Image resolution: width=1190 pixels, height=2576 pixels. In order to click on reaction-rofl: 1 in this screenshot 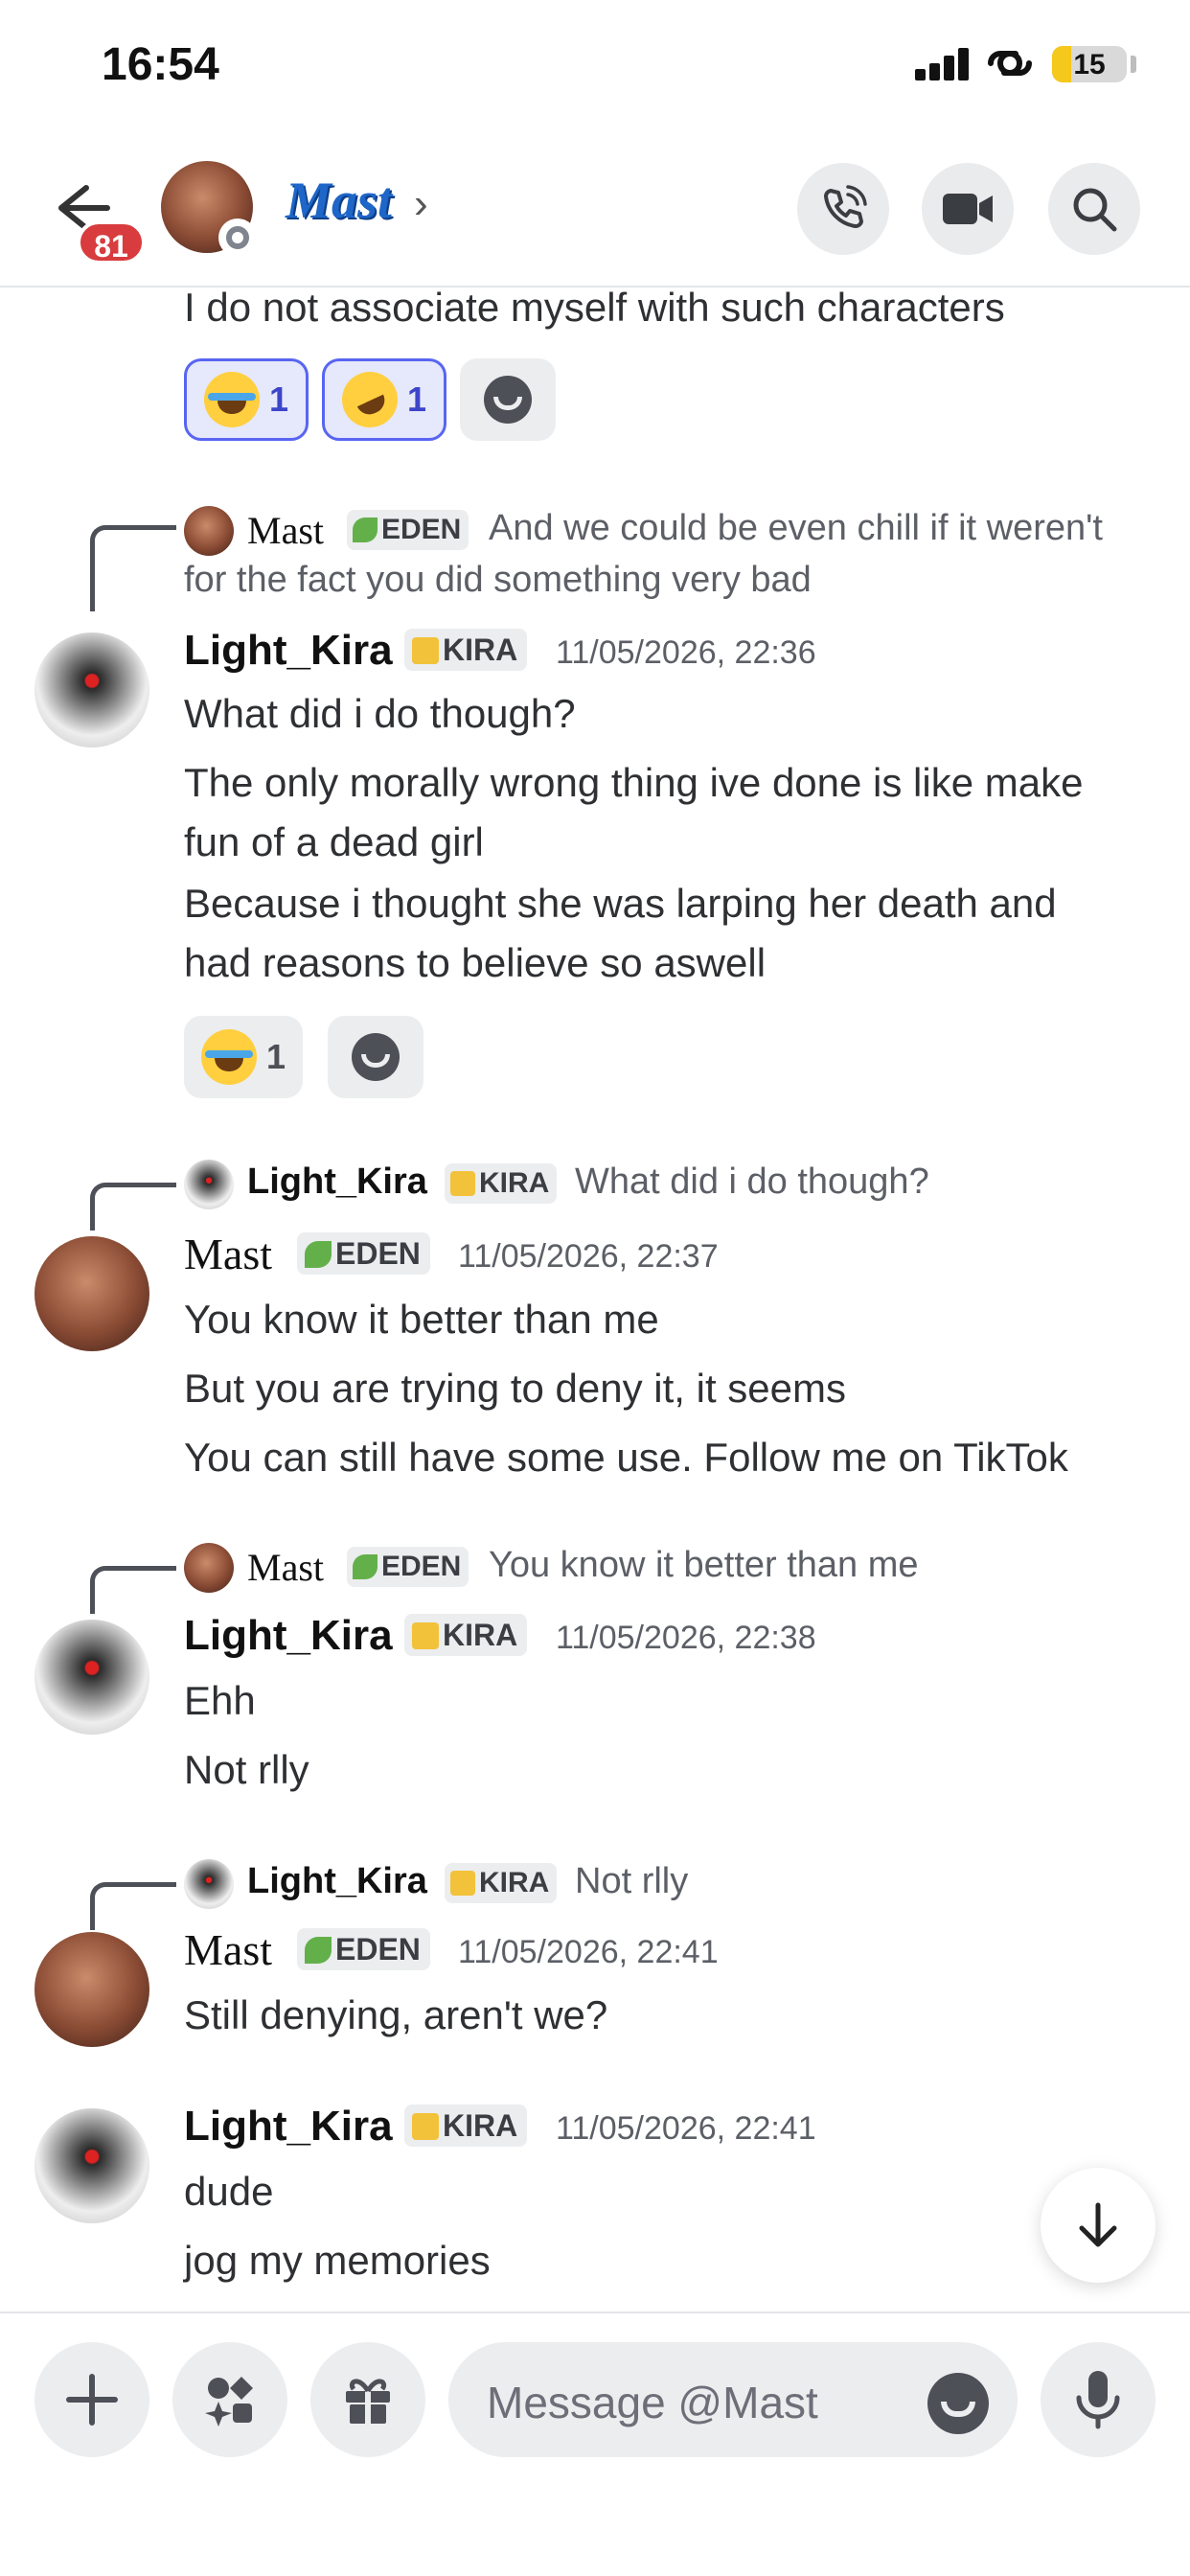, I will do `click(385, 399)`.